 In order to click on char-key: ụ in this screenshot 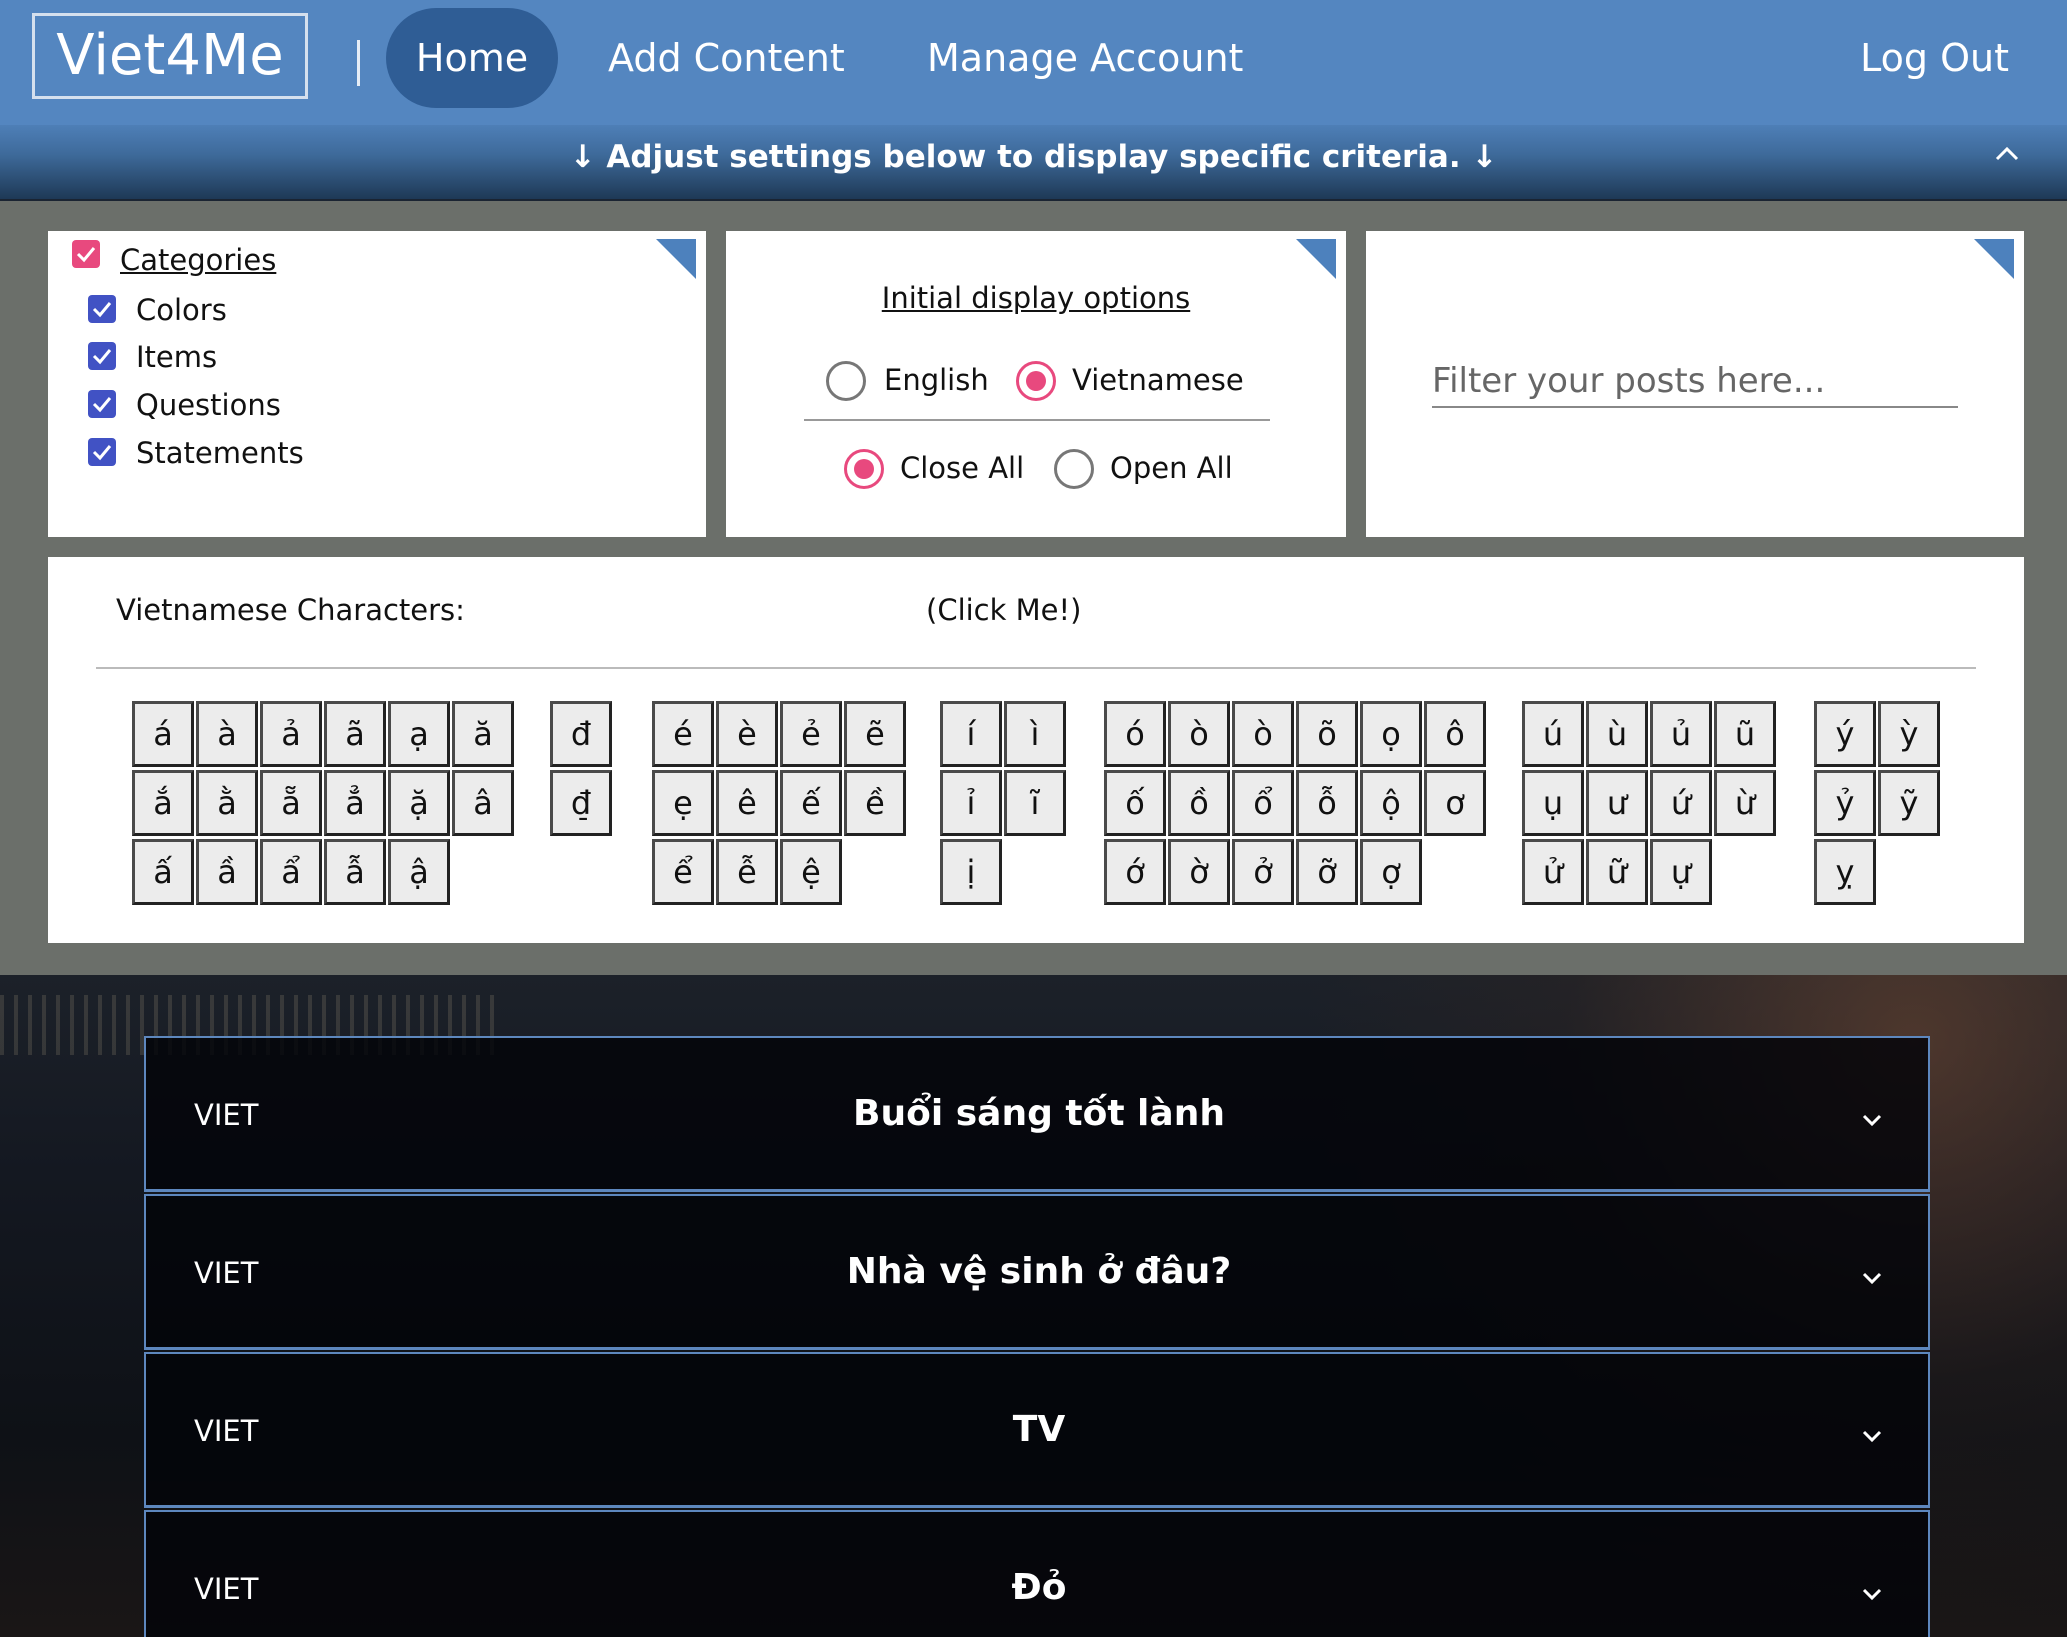, I will do `click(1553, 803)`.